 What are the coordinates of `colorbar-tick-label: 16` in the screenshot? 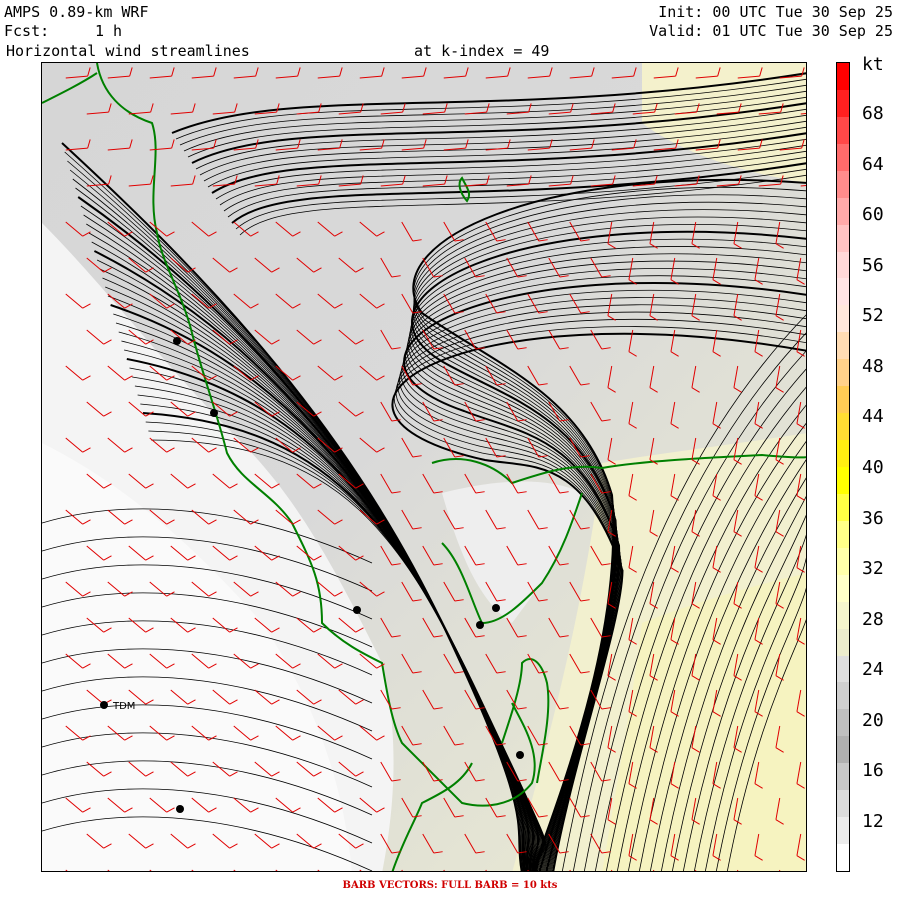 It's located at (873, 770).